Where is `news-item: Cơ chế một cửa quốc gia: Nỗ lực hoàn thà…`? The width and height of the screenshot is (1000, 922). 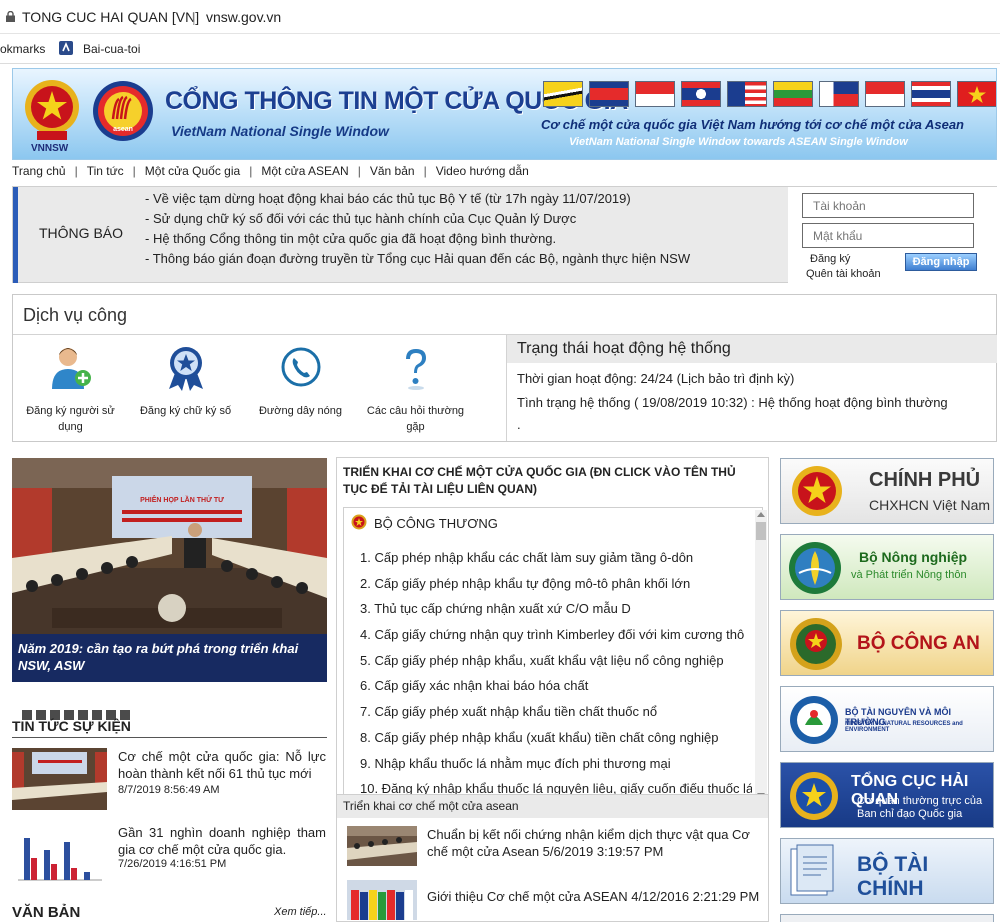
news-item: Cơ chế một cửa quốc gia: Nỗ lực hoàn thà… is located at coordinates (169, 781).